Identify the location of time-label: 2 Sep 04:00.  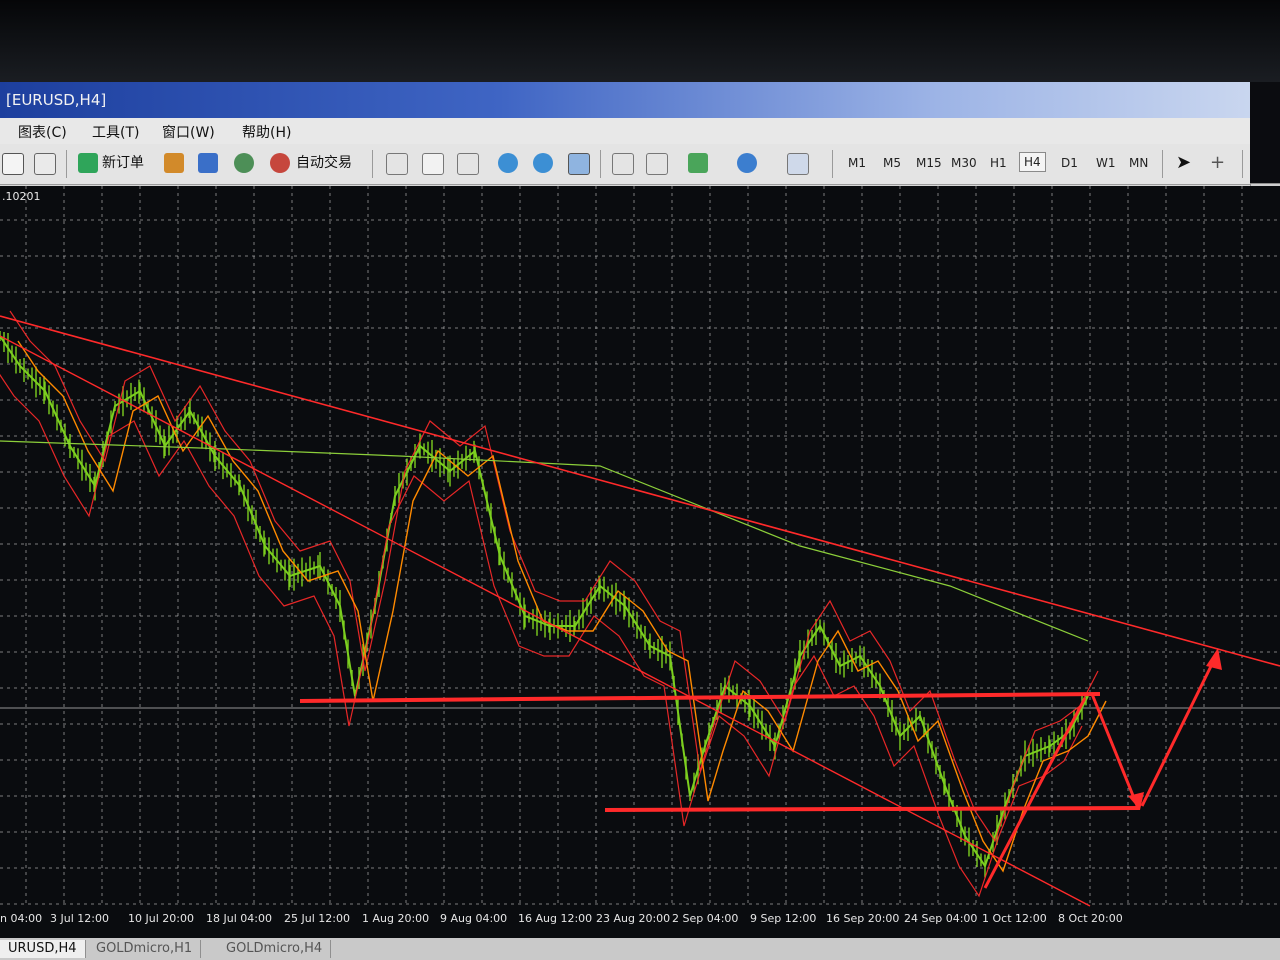
(705, 918).